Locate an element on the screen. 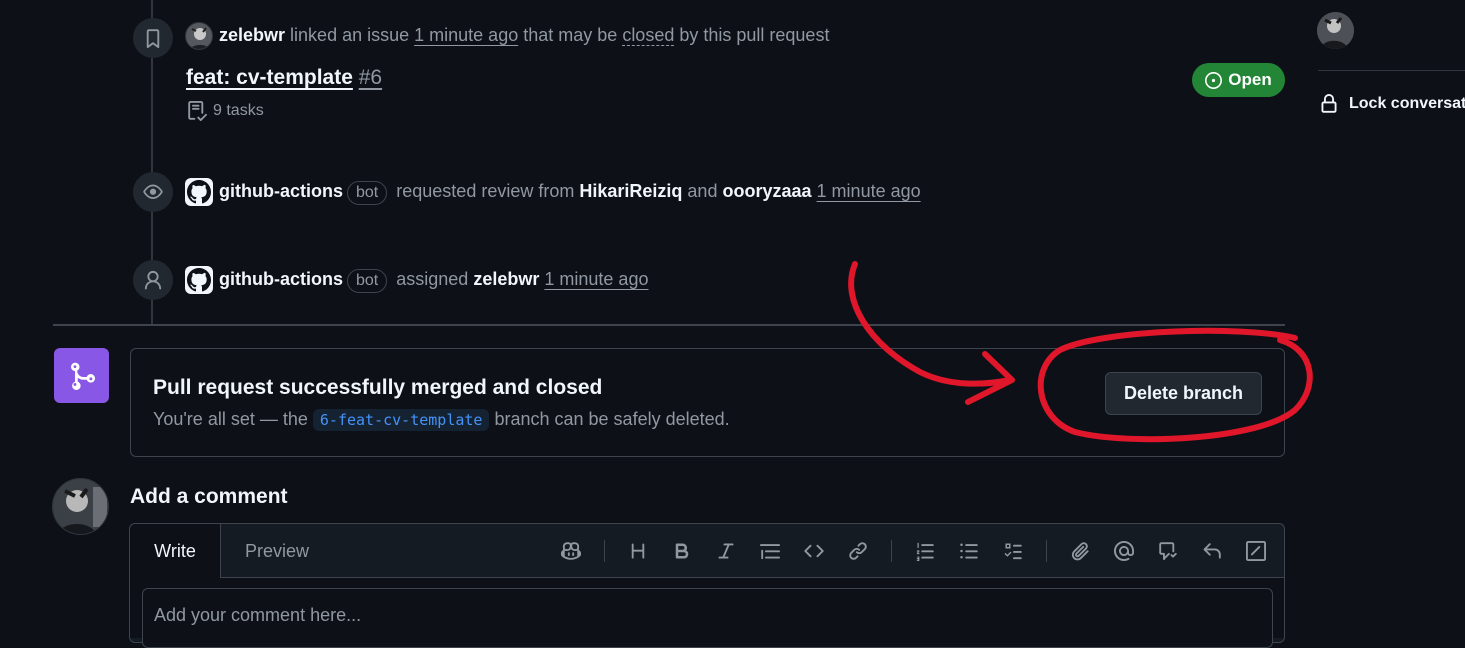 The image size is (1465, 648). heading-icon is located at coordinates (638, 551).